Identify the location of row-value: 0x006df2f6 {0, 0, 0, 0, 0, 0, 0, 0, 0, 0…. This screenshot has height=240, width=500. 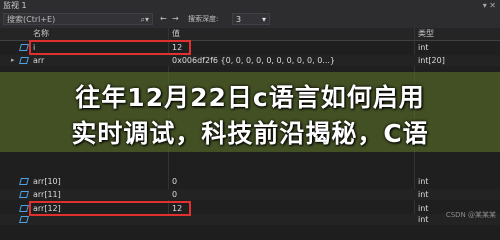
(253, 60).